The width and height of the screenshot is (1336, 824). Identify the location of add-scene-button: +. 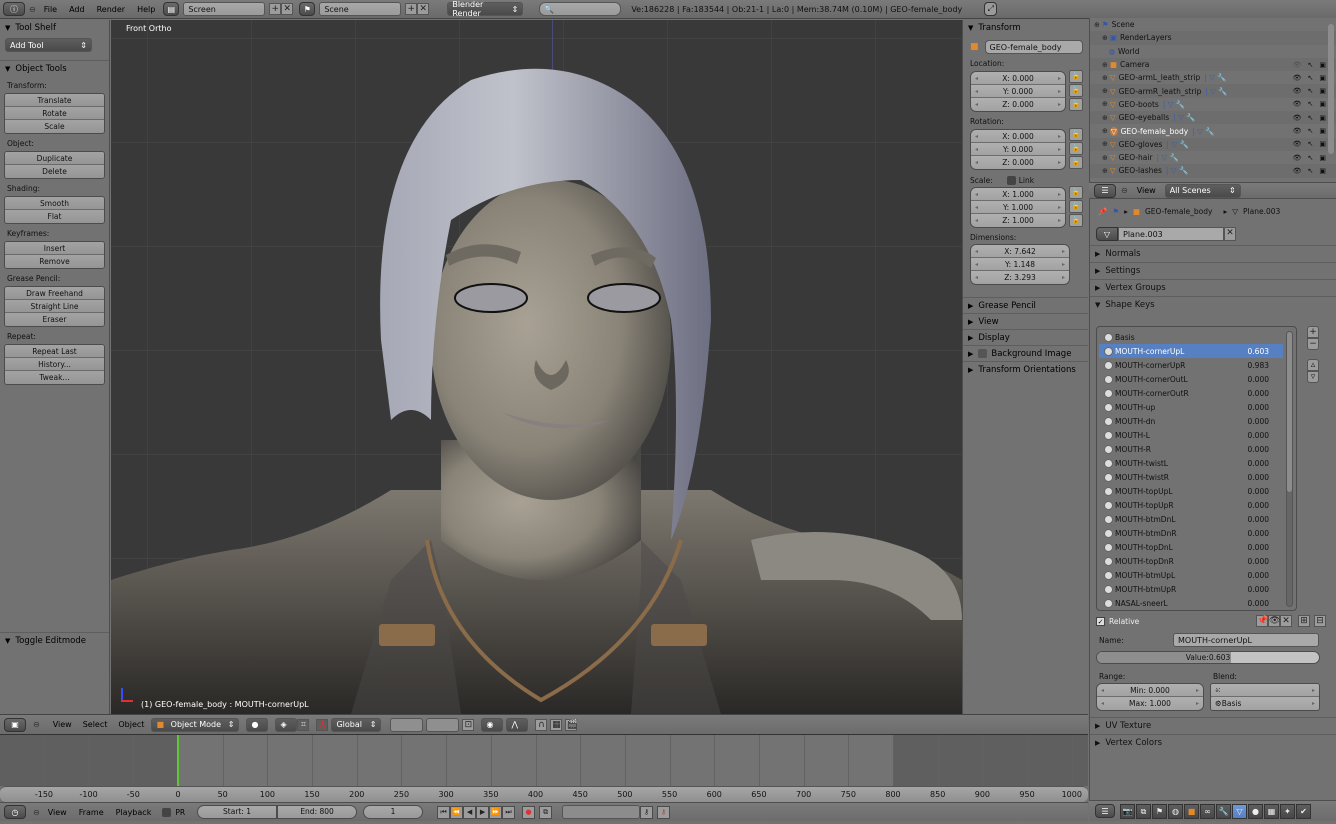
(411, 9).